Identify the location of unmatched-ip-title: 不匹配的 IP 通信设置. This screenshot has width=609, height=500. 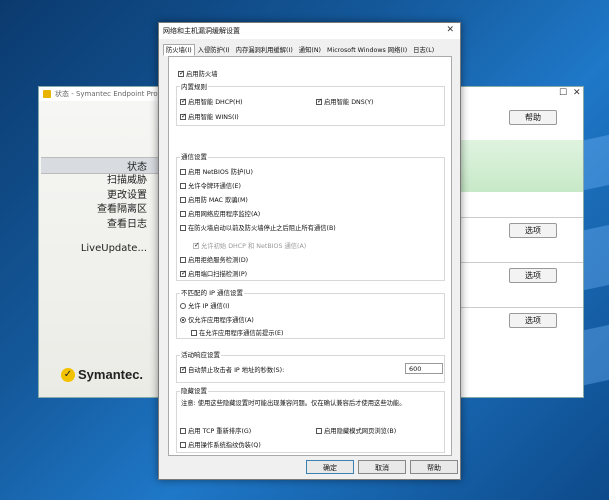
(212, 292).